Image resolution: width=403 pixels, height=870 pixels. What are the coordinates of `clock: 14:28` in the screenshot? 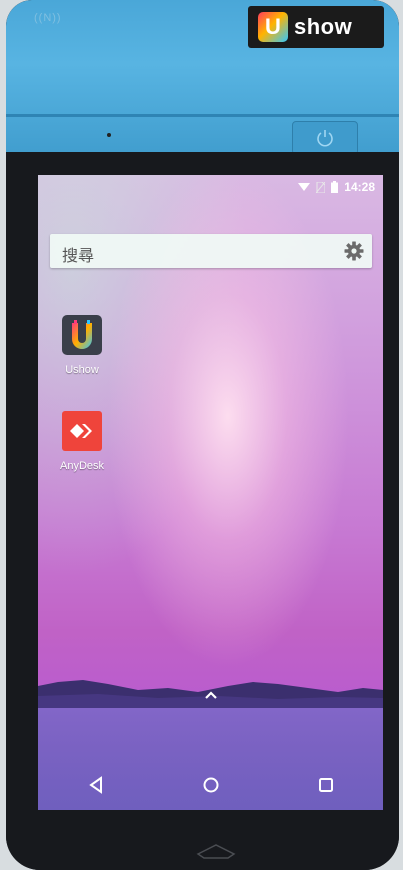 It's located at (359, 187).